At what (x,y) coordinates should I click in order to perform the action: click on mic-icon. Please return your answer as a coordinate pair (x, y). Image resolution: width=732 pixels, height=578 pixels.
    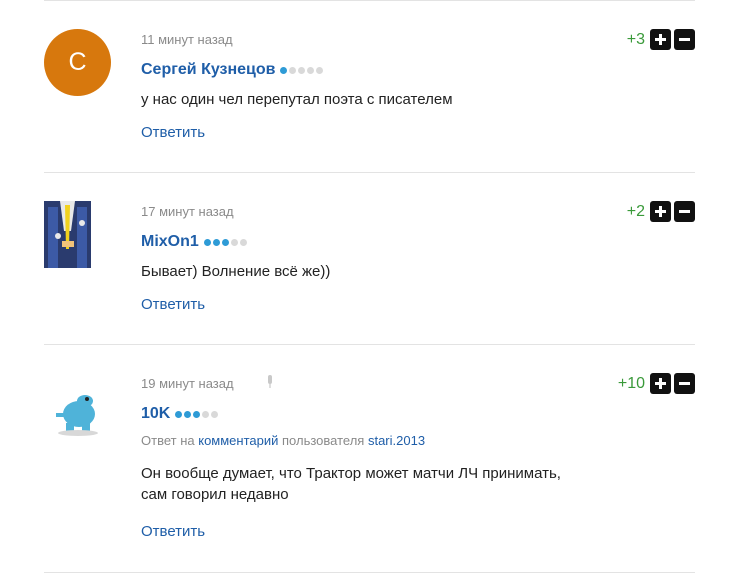
    Looking at the image, I should click on (270, 381).